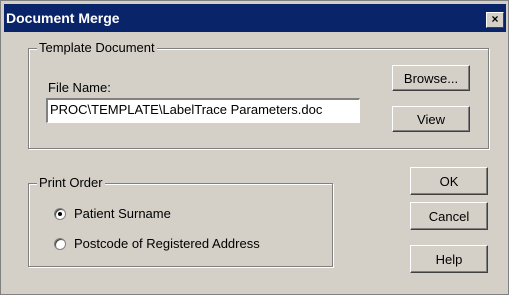  I want to click on file-name-label: File Name:, so click(79, 87).